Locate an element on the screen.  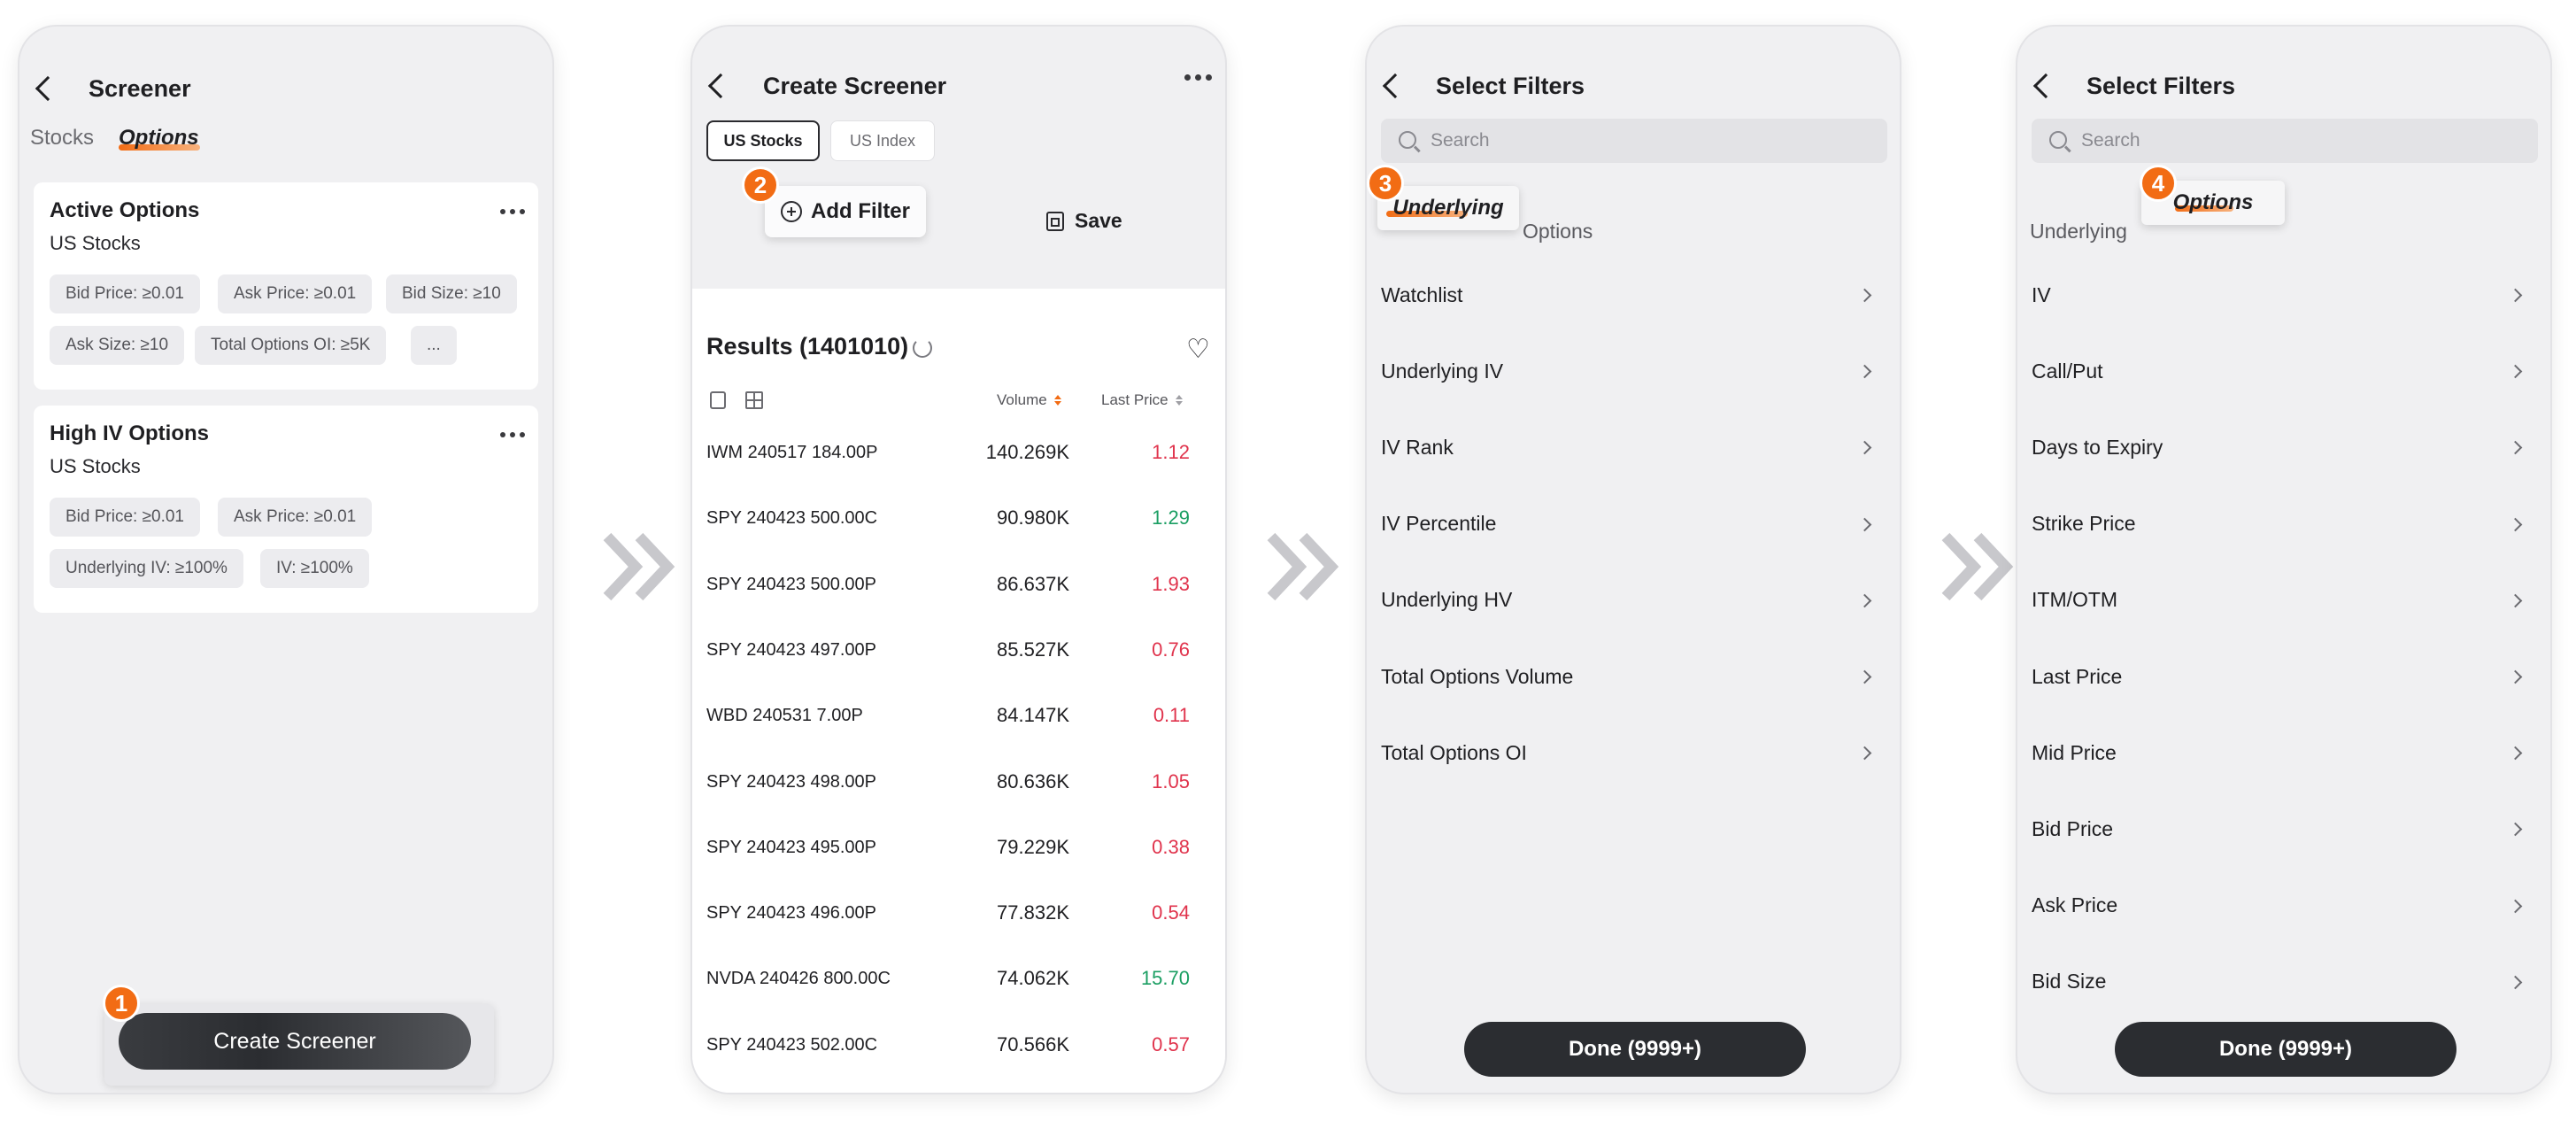
next-step-arrow-icon is located at coordinates (1977, 566).